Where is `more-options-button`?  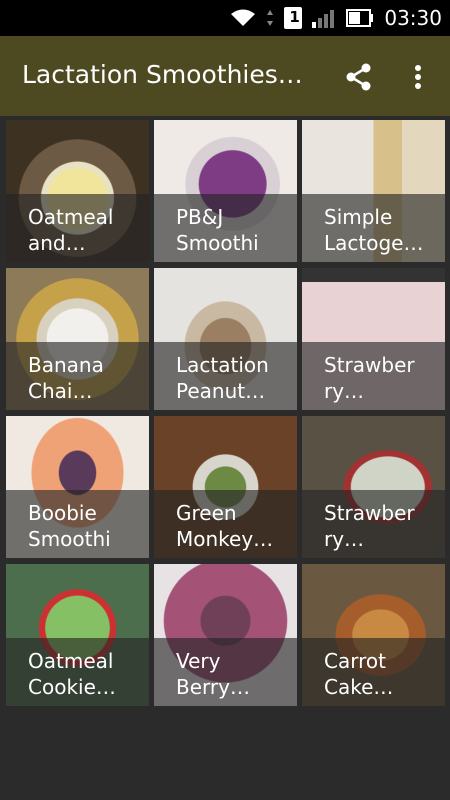 more-options-button is located at coordinates (418, 77).